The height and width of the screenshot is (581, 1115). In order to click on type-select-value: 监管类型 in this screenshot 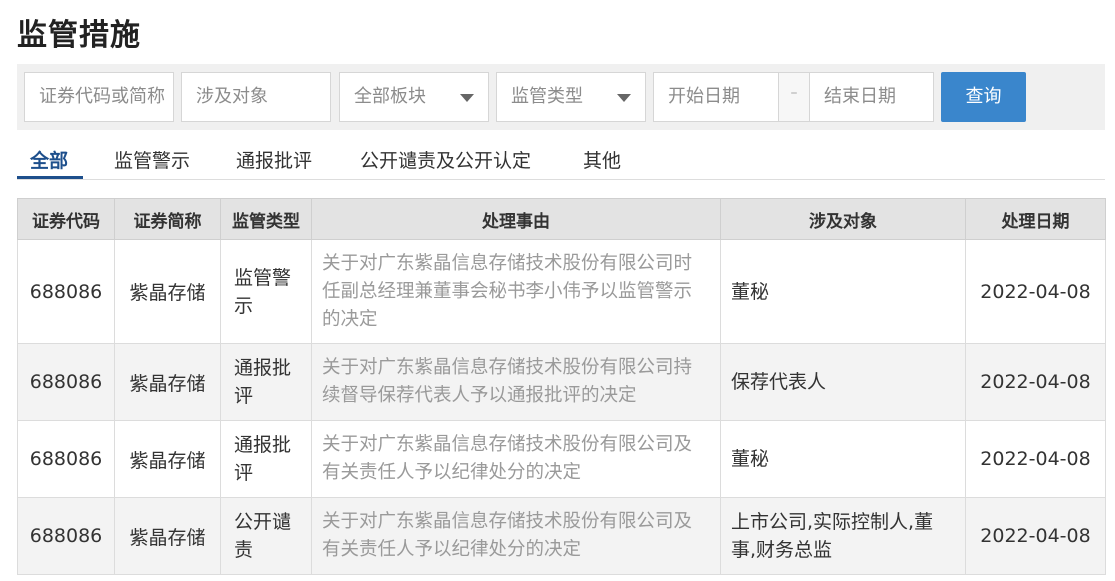, I will do `click(547, 96)`.